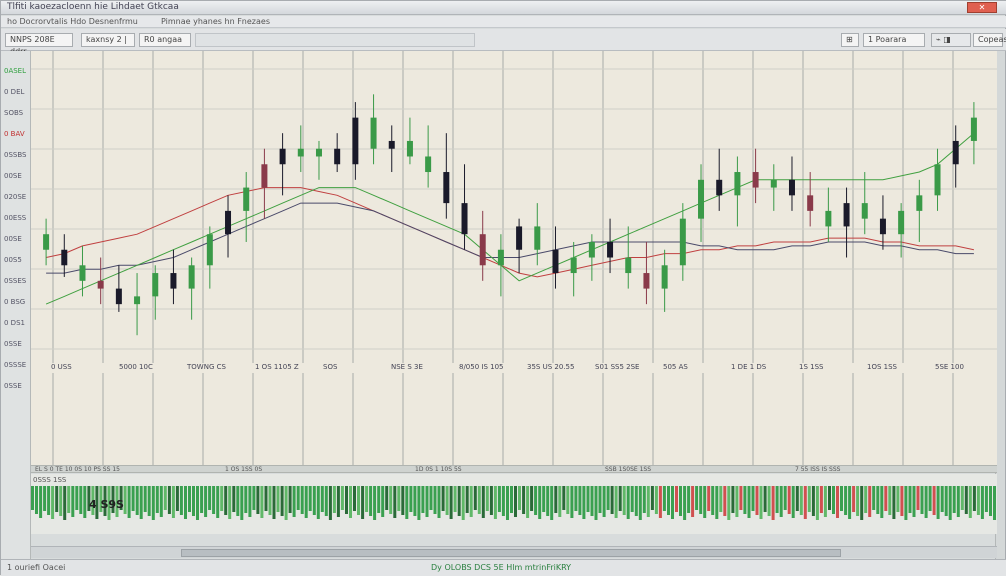 This screenshot has width=1006, height=576. What do you see at coordinates (811, 367) in the screenshot?
I see `time-axis-label: 1S 1SS` at bounding box center [811, 367].